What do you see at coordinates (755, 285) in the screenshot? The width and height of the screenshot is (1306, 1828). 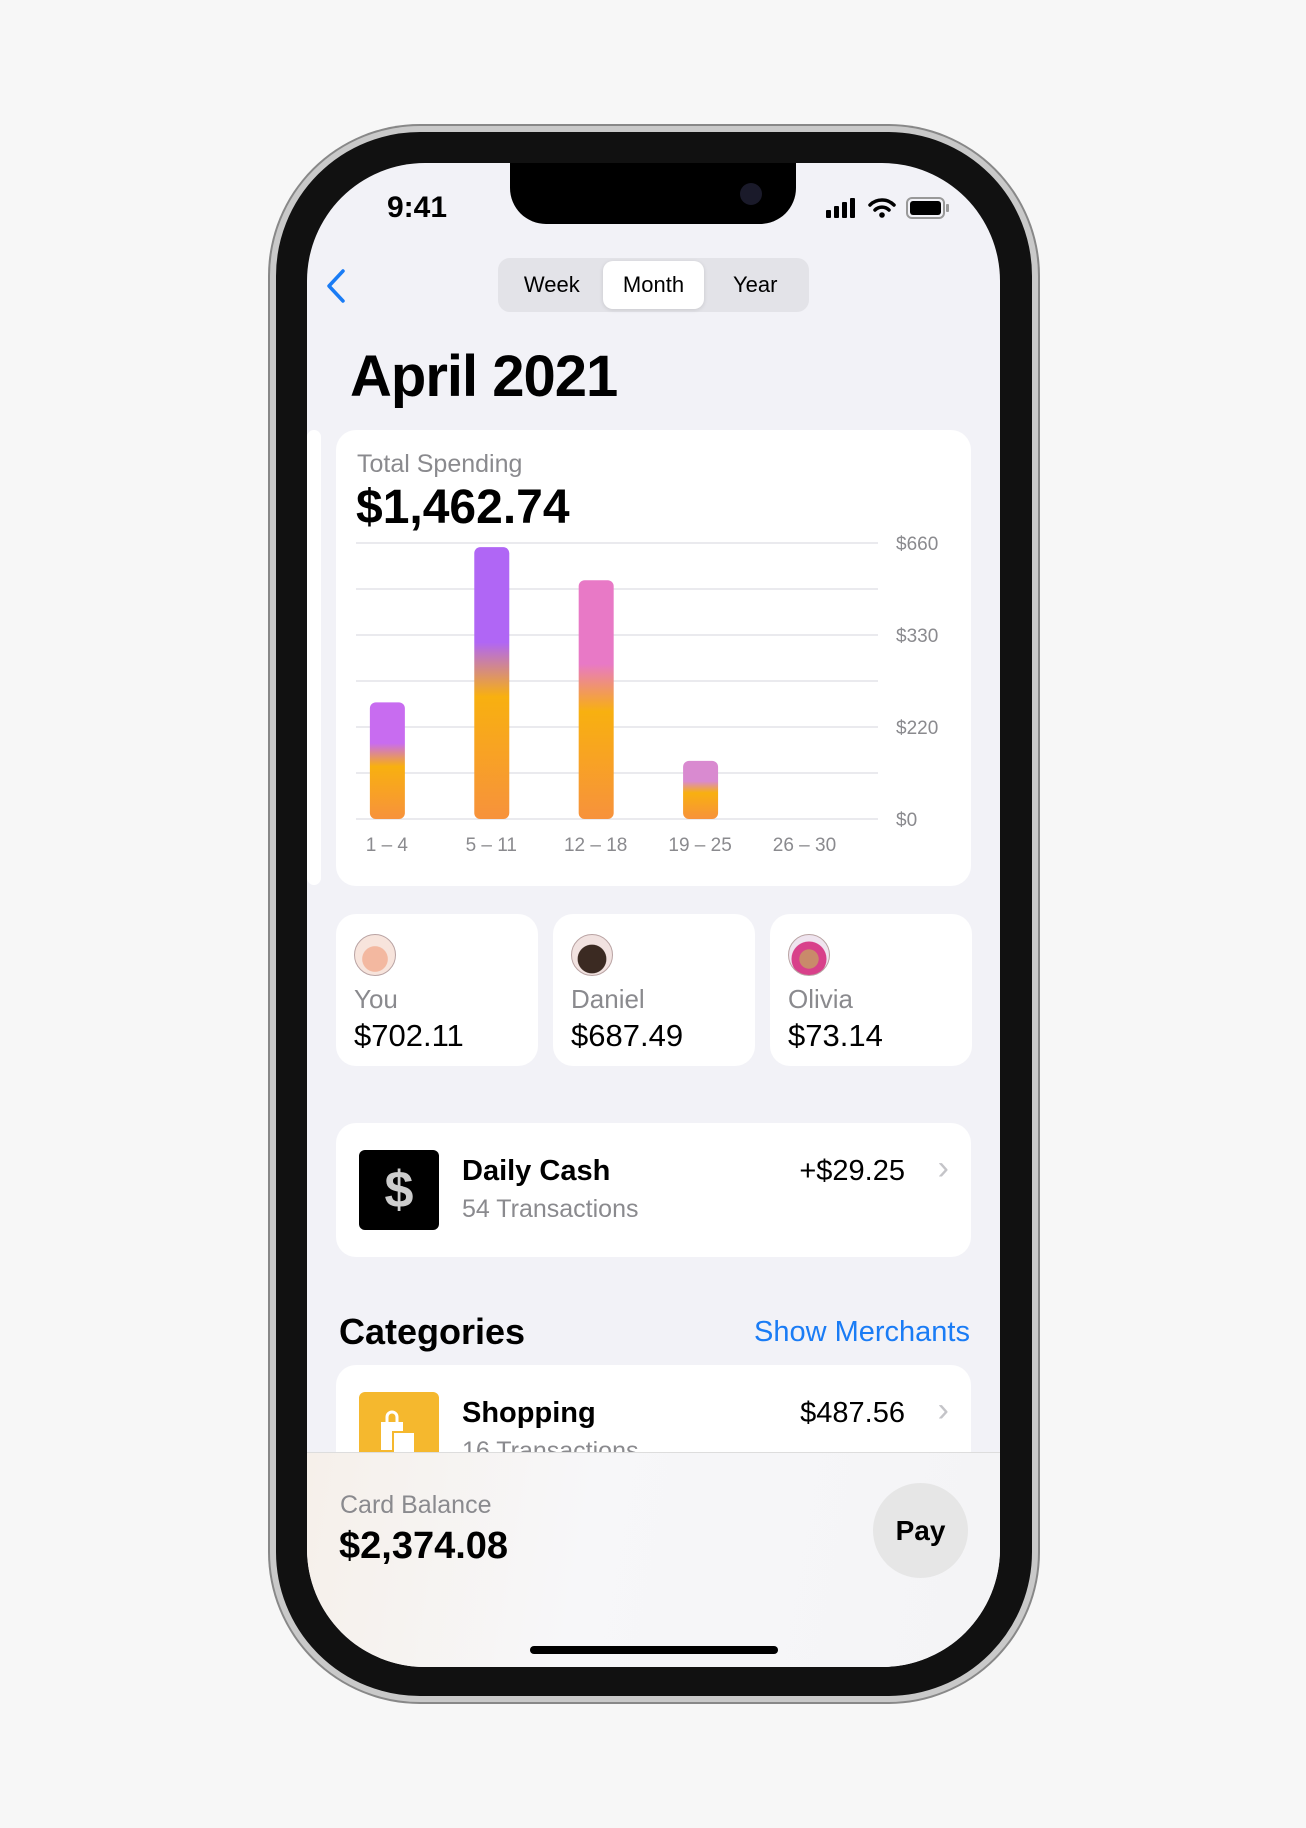 I see `tab-year: Year` at bounding box center [755, 285].